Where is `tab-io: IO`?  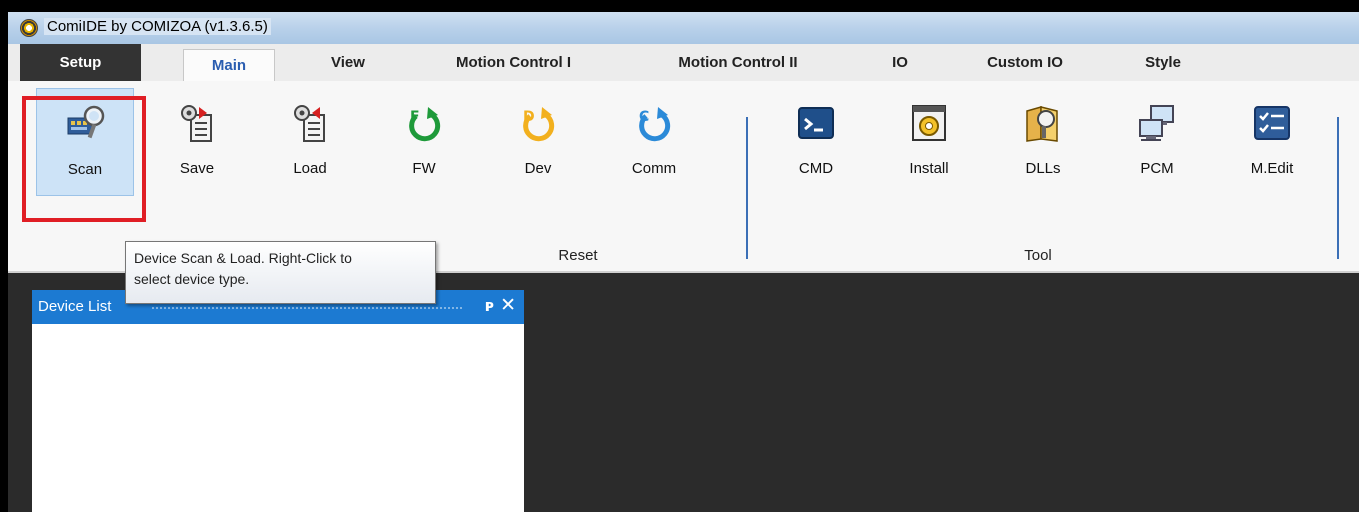 tab-io: IO is located at coordinates (900, 62).